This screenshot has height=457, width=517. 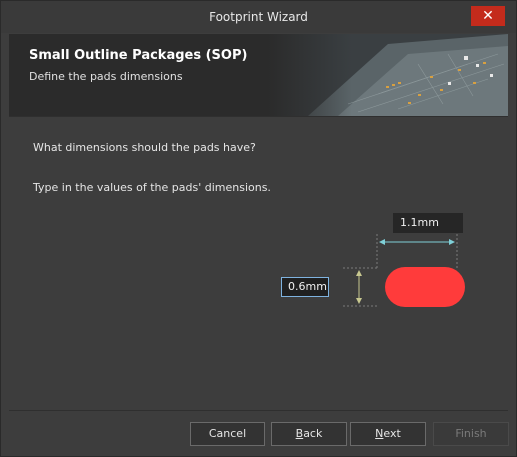 What do you see at coordinates (227, 434) in the screenshot?
I see `cancel-button: Cancel` at bounding box center [227, 434].